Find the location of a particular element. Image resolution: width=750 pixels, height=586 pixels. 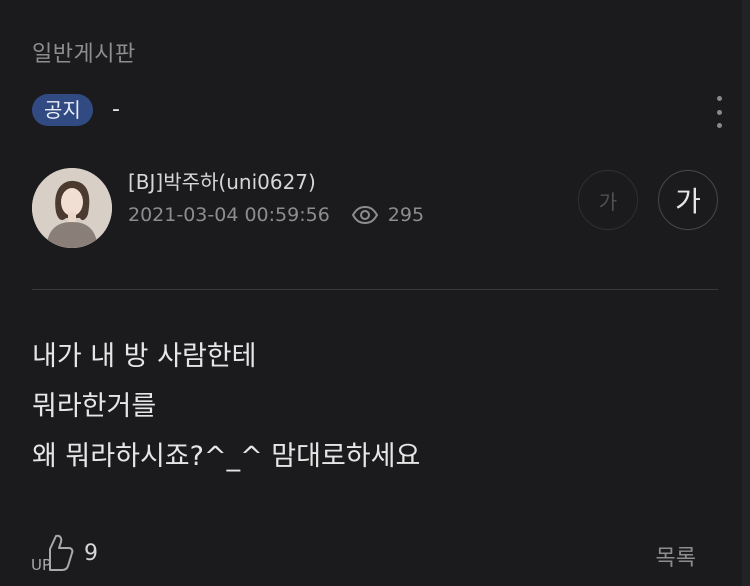

post-meta: 2021-03-04 00:59:56 295 is located at coordinates (276, 215).